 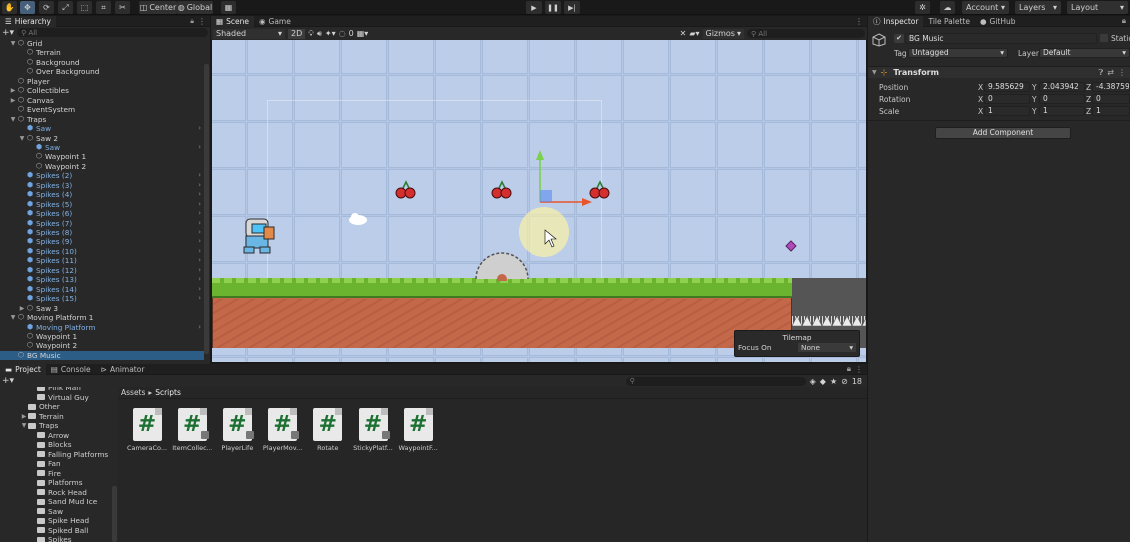 What do you see at coordinates (24, 426) in the screenshot?
I see `expand-arrow-icon: ▼` at bounding box center [24, 426].